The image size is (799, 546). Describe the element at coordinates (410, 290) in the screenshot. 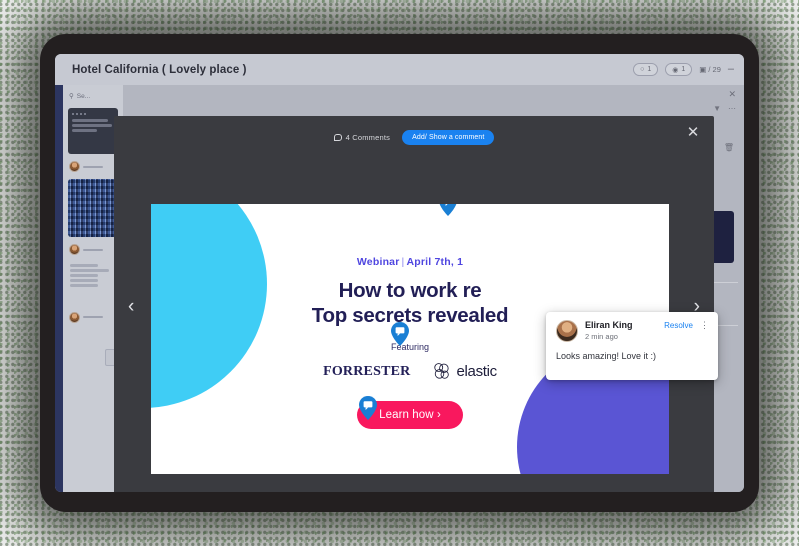

I see `slide-headline-line-1: How to work re` at that location.